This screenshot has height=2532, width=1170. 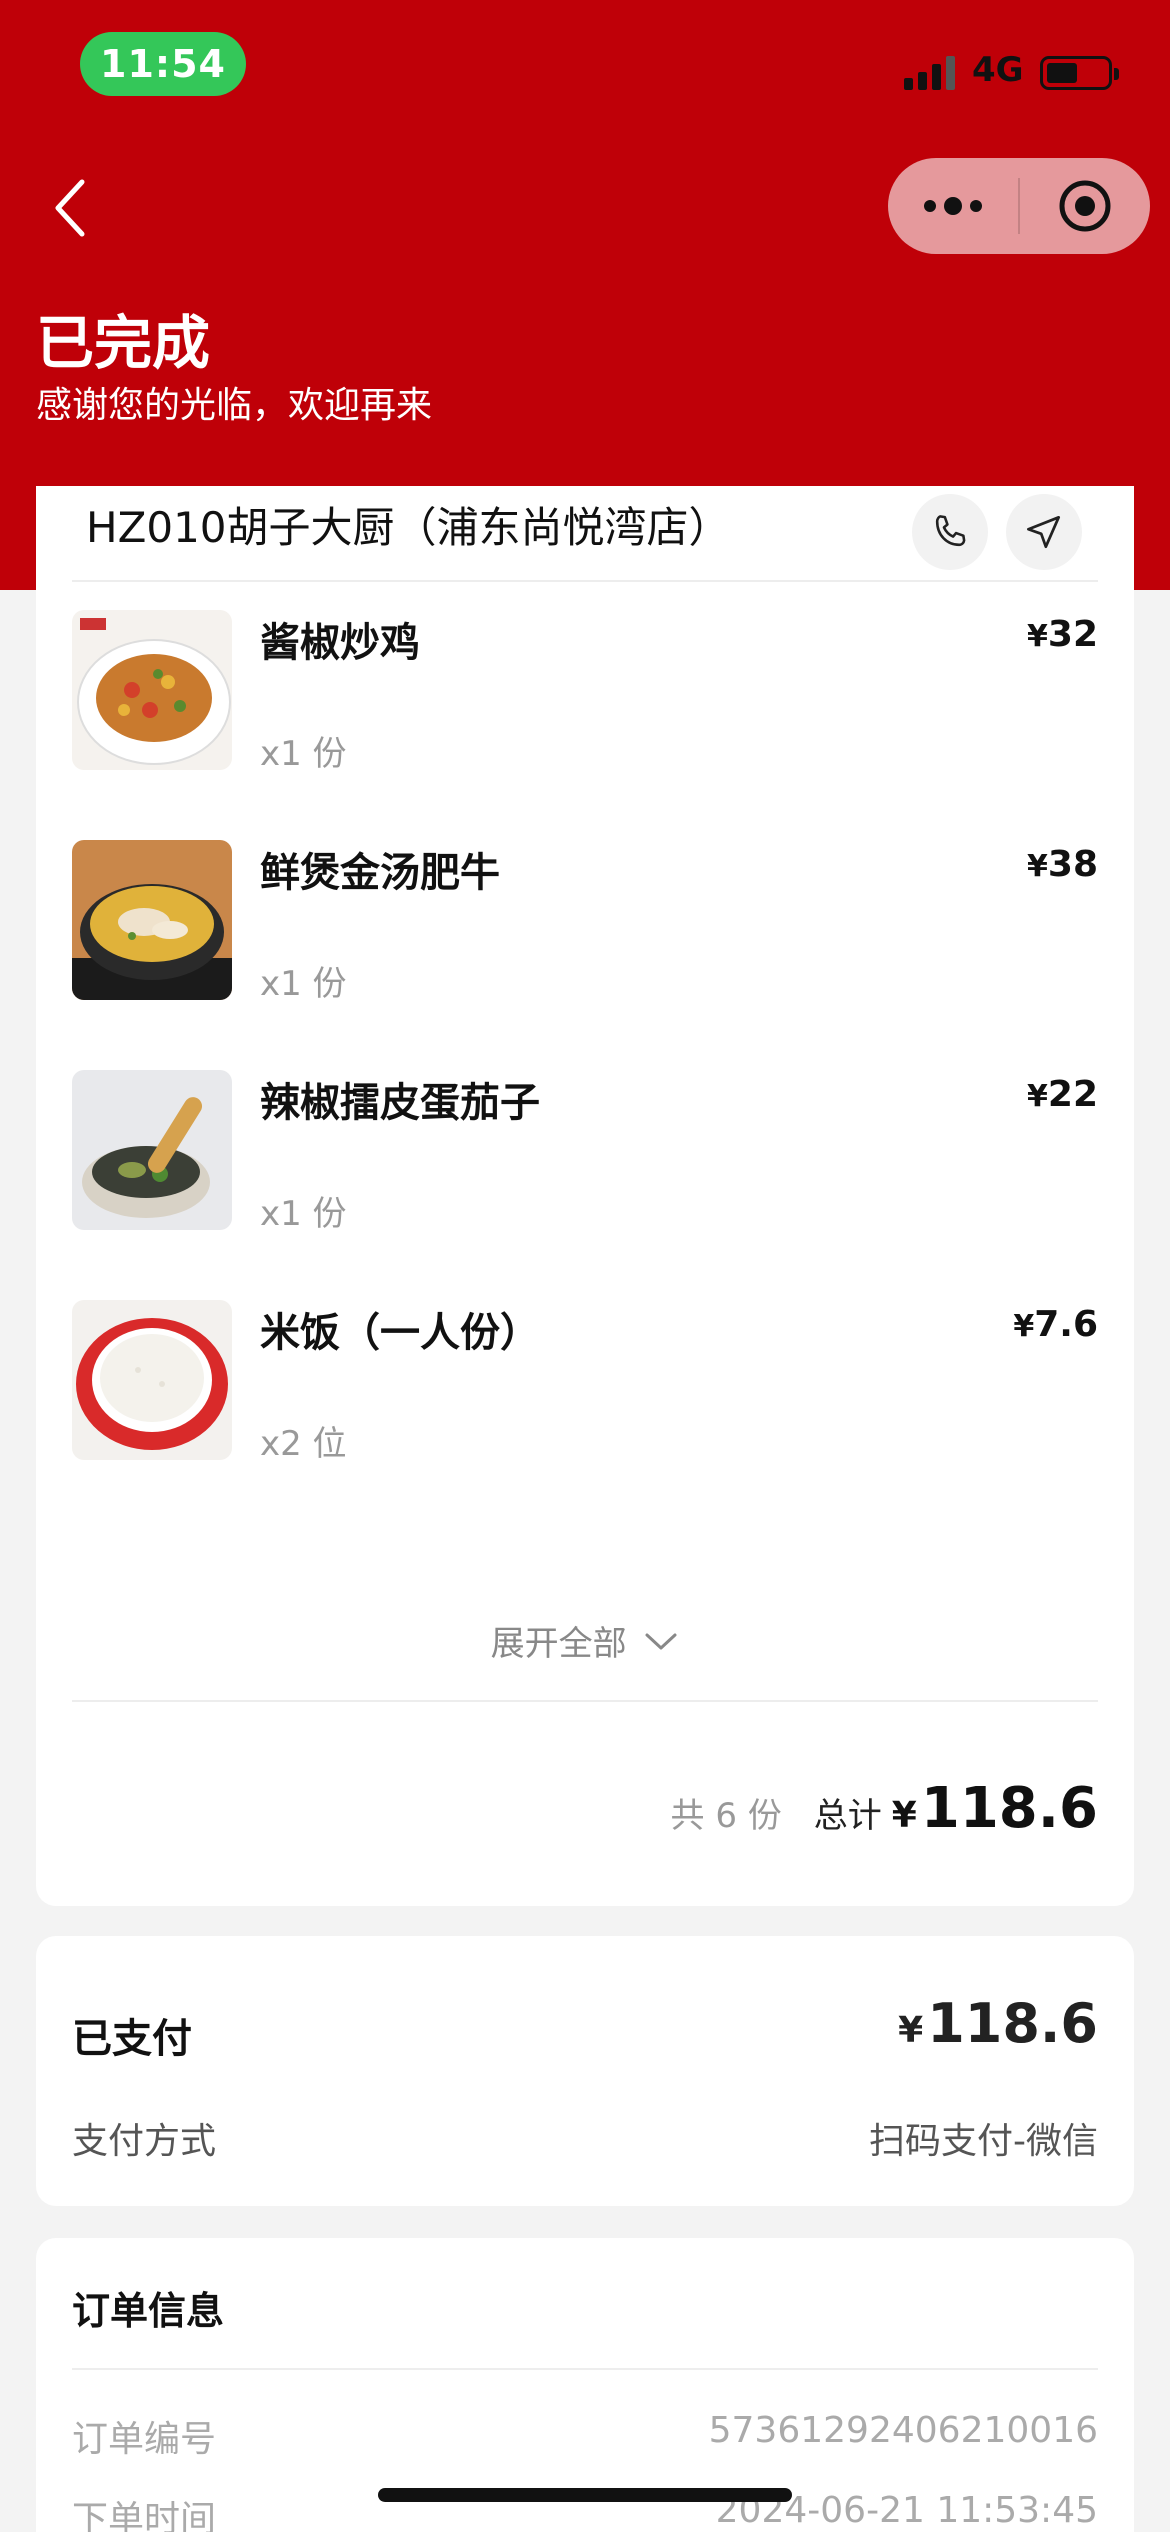 I want to click on chevron-down-icon, so click(x=661, y=1641).